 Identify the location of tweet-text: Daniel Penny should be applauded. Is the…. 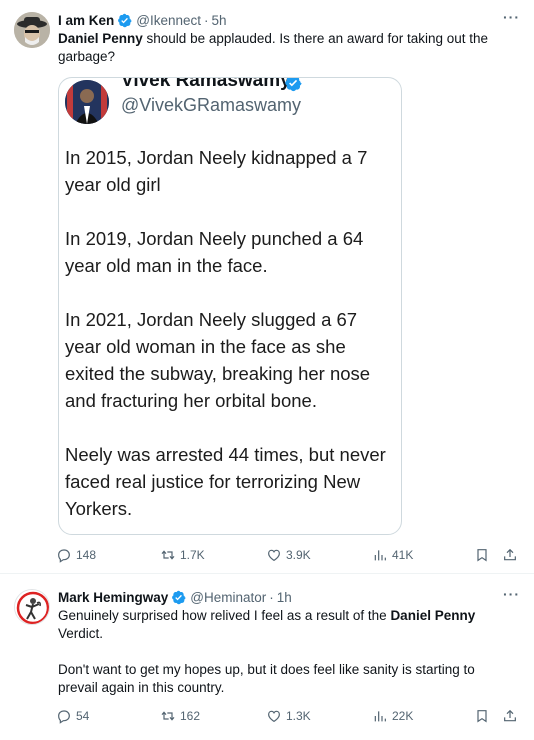
(287, 48).